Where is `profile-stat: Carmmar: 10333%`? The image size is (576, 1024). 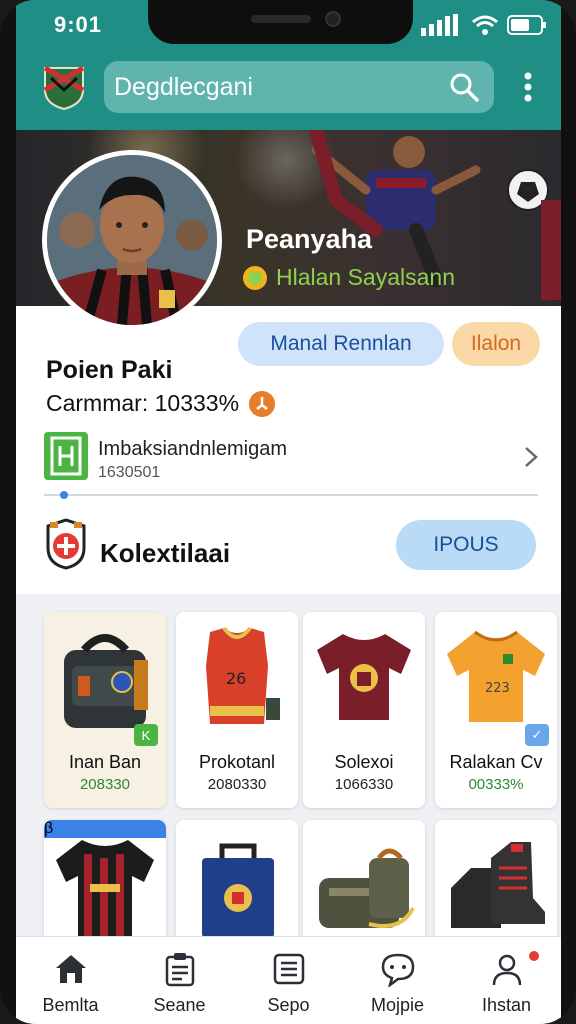
profile-stat: Carmmar: 10333% is located at coordinates (161, 403).